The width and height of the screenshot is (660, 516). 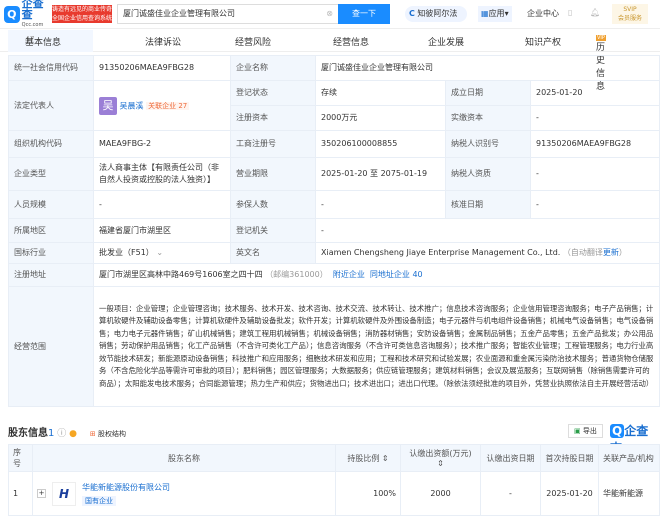 I want to click on label: 法定代表人, so click(x=51, y=105).